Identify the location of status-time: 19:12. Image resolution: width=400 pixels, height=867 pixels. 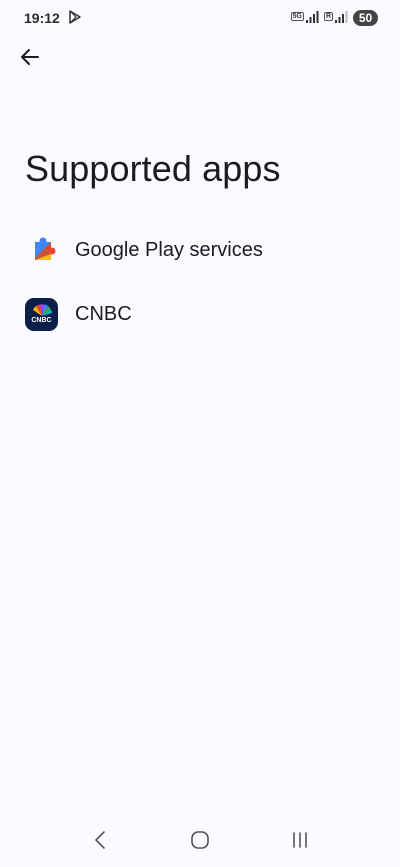
(42, 18).